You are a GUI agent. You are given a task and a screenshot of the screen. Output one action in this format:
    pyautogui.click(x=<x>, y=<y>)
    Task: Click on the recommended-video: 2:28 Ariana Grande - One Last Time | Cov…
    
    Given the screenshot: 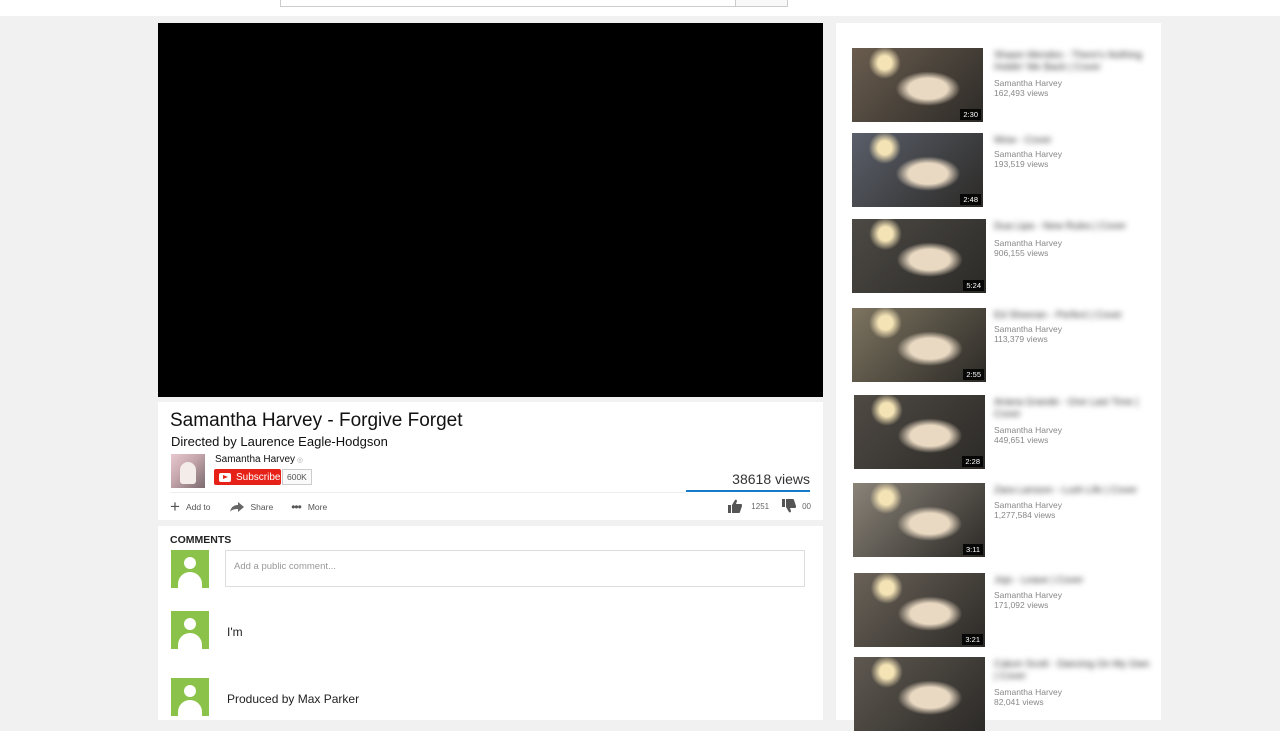 What is the action you would take?
    pyautogui.click(x=1002, y=432)
    